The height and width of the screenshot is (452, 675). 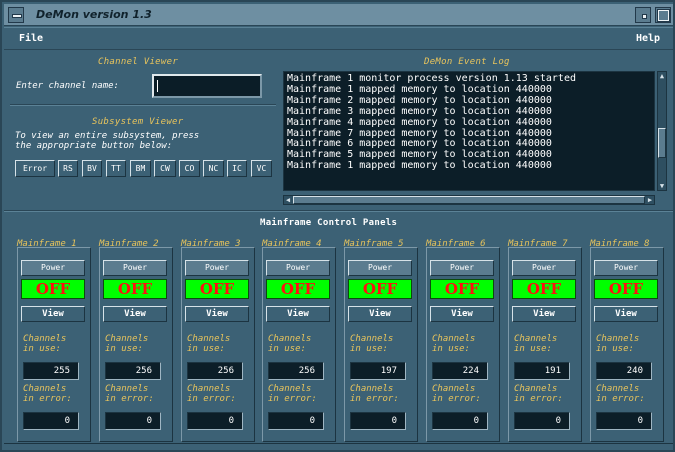 What do you see at coordinates (650, 200) in the screenshot?
I see `scroll-right-arrow-icon: ▶` at bounding box center [650, 200].